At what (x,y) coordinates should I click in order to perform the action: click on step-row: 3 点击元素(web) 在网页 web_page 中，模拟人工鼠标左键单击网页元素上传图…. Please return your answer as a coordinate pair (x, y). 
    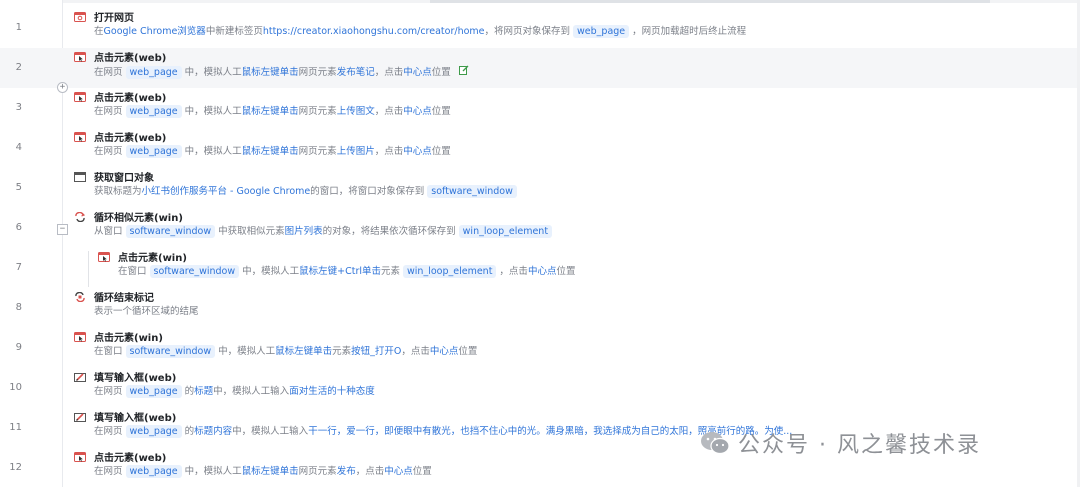
    Looking at the image, I should click on (538, 108).